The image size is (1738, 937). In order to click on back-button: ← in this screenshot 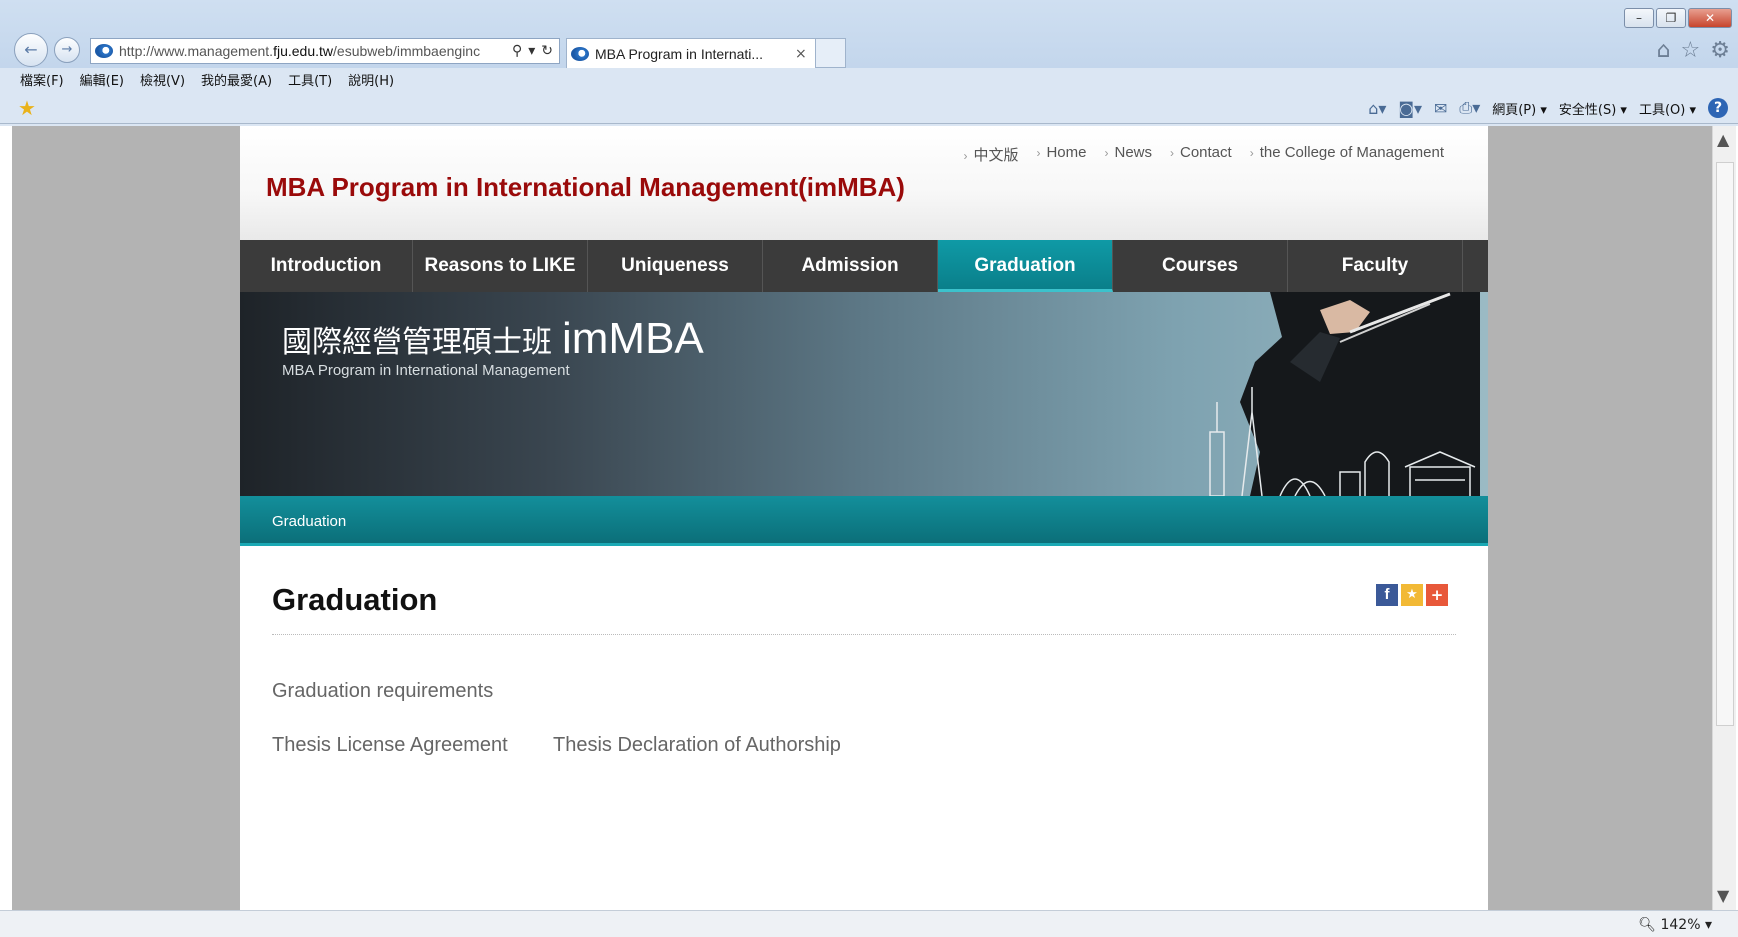, I will do `click(31, 50)`.